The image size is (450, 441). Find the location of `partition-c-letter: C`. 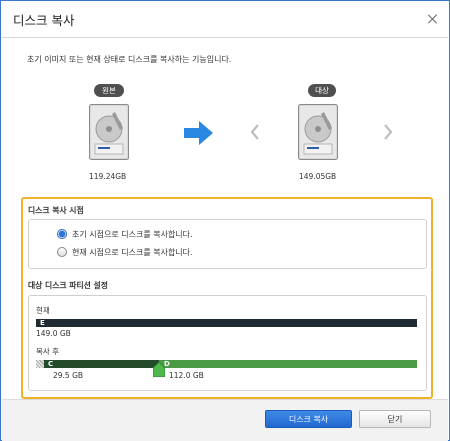

partition-c-letter: C is located at coordinates (51, 364).